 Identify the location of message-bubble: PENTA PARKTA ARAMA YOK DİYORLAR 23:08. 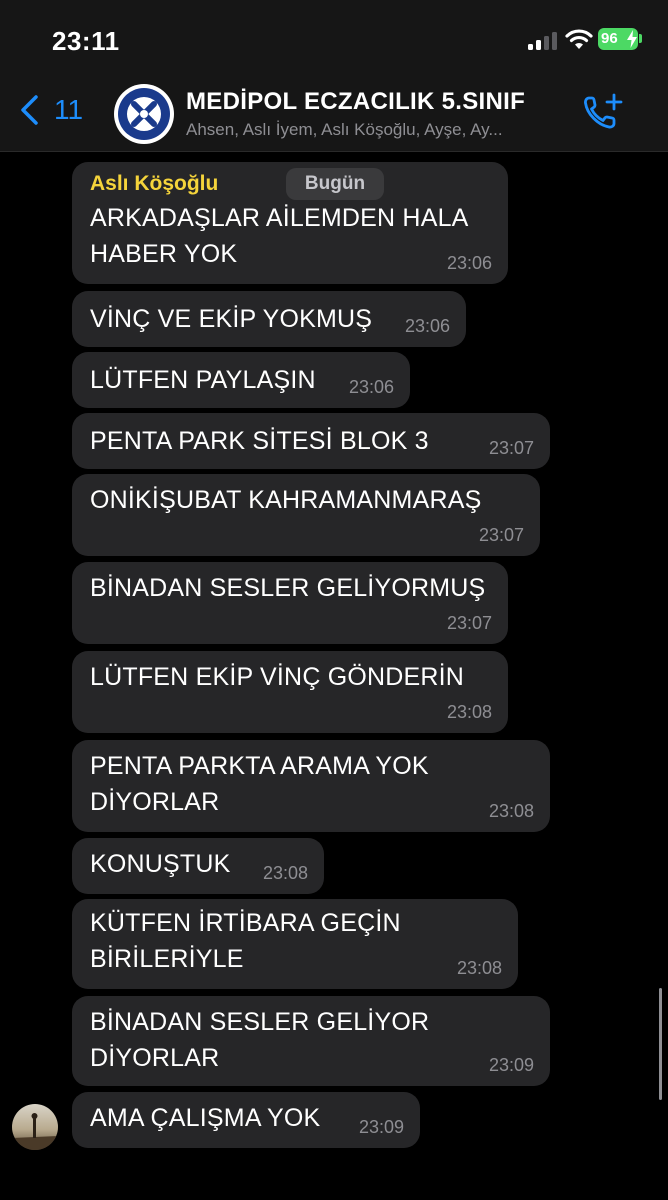
(311, 786).